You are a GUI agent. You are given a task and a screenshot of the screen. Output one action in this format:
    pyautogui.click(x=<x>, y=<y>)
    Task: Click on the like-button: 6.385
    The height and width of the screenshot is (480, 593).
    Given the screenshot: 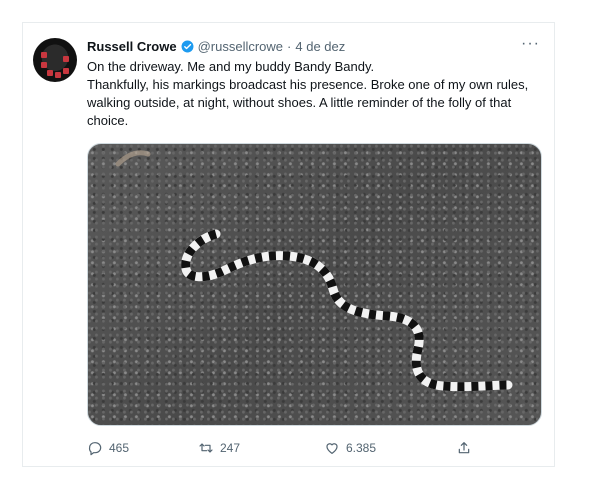 What is the action you would take?
    pyautogui.click(x=350, y=448)
    